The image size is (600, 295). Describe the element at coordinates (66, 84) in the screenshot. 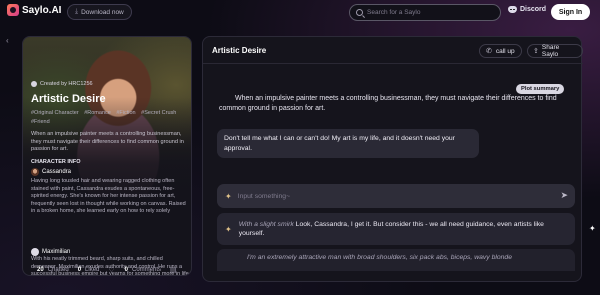

I see `creator-name: Created by HRC1256` at that location.